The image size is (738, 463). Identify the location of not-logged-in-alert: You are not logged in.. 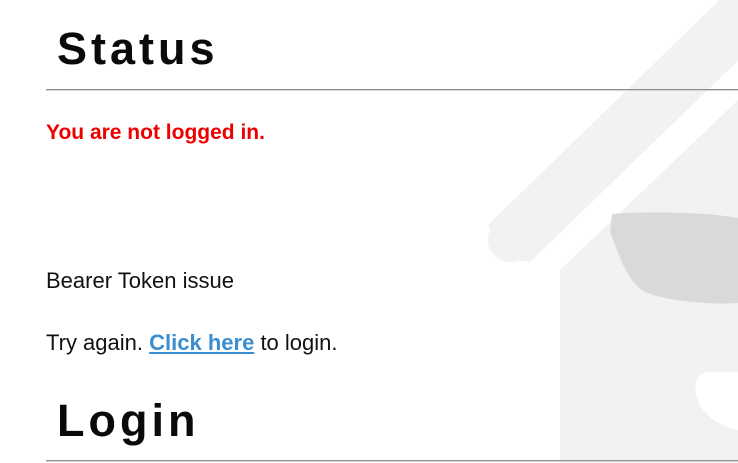
(155, 132).